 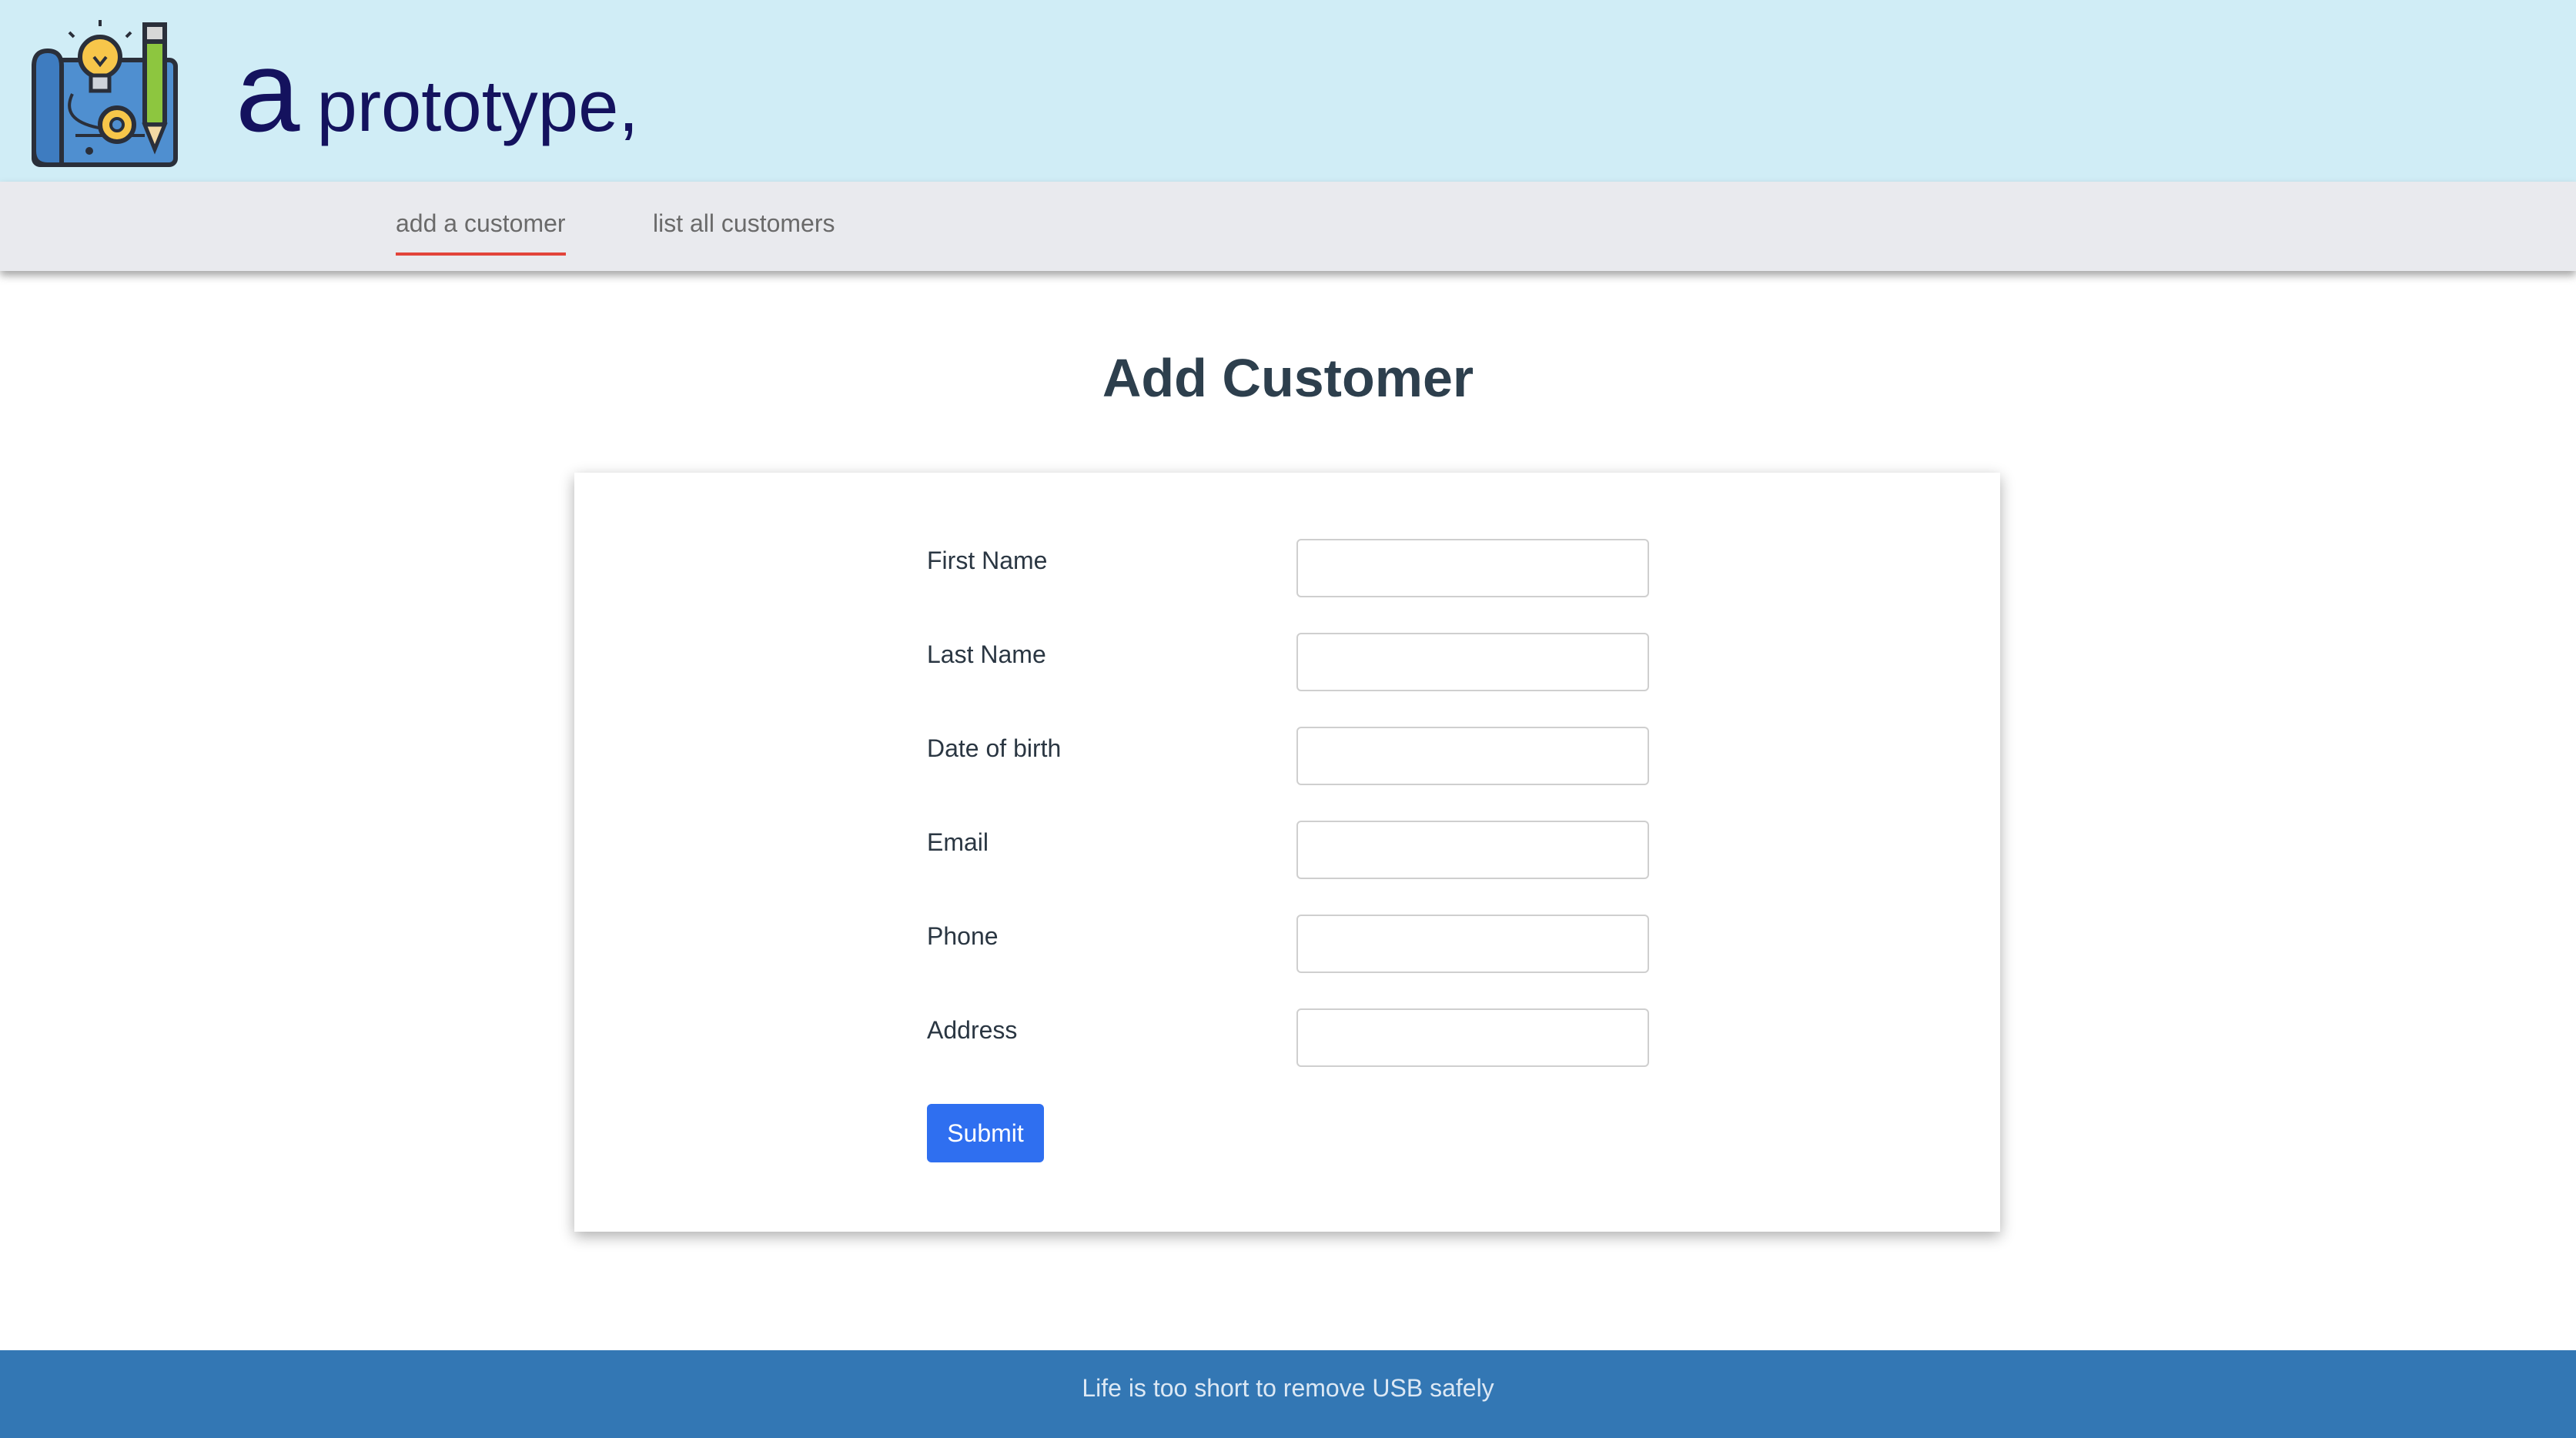 I want to click on form-row-email: Email, so click(x=1287, y=853).